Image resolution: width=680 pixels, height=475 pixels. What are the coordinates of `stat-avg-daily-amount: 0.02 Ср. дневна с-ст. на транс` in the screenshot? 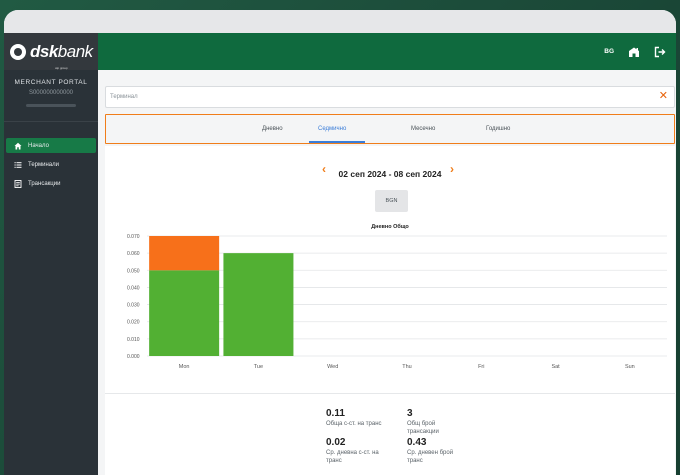 It's located at (356, 451).